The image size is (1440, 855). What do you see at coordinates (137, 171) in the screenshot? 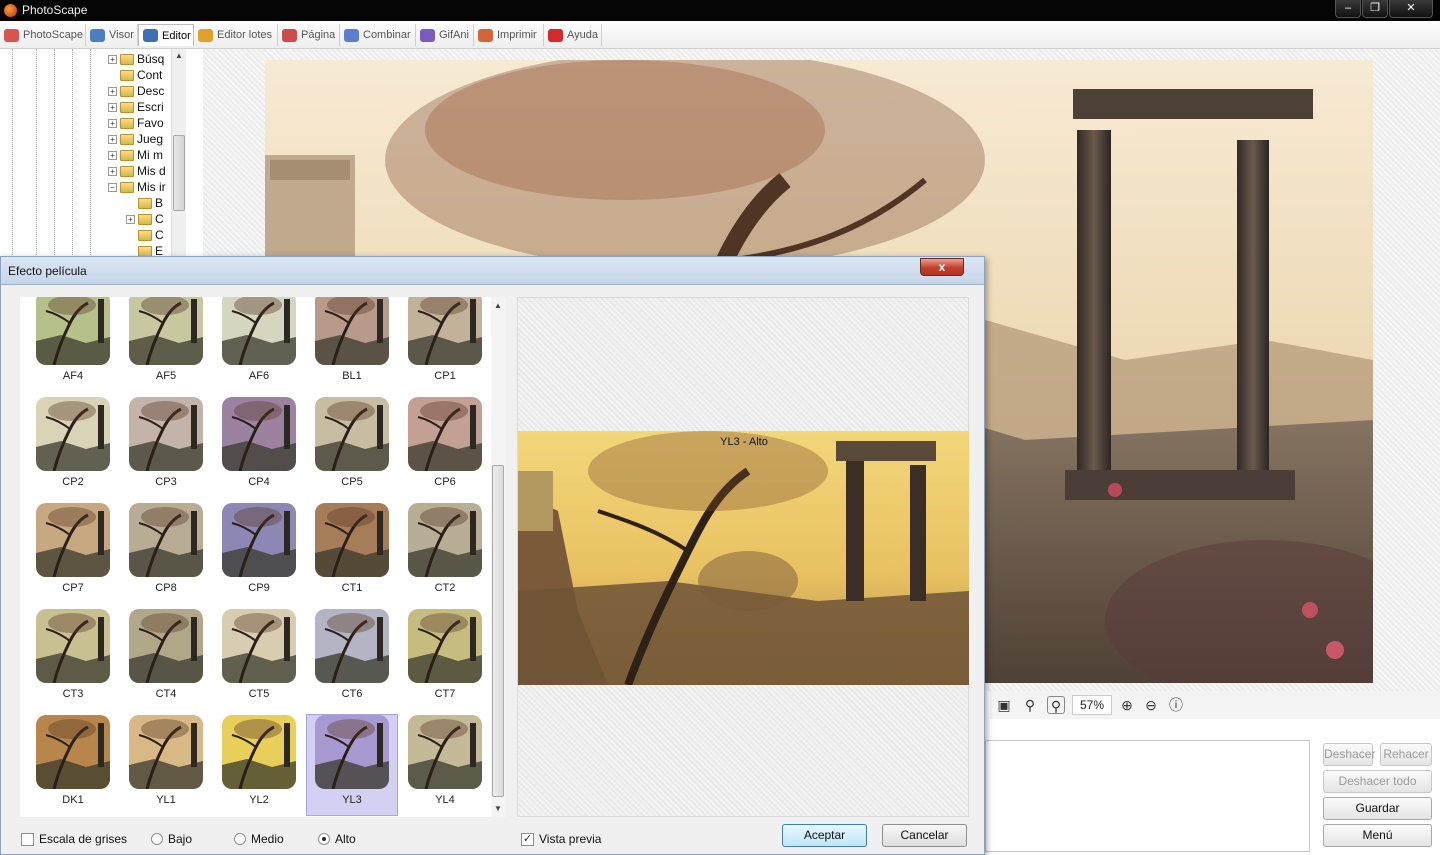
I see `tree-item: + Mis d` at bounding box center [137, 171].